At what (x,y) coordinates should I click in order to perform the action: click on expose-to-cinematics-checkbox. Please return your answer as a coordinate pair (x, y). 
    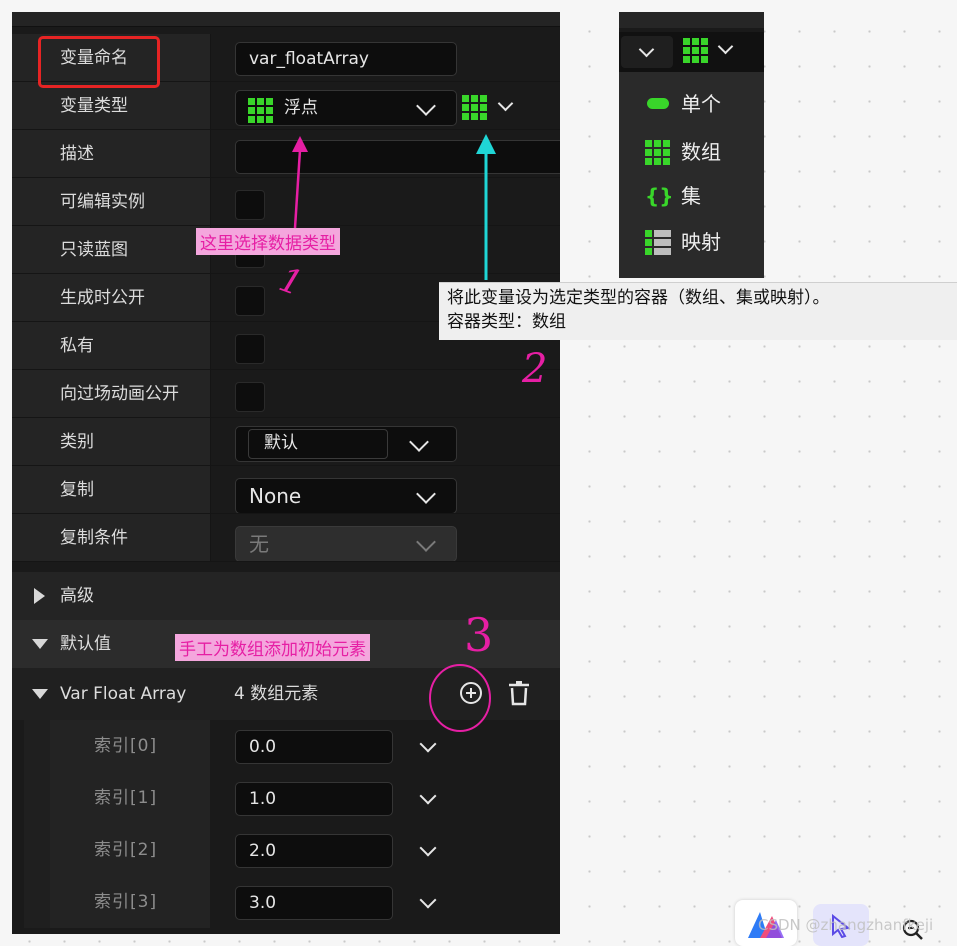
    Looking at the image, I should click on (250, 397).